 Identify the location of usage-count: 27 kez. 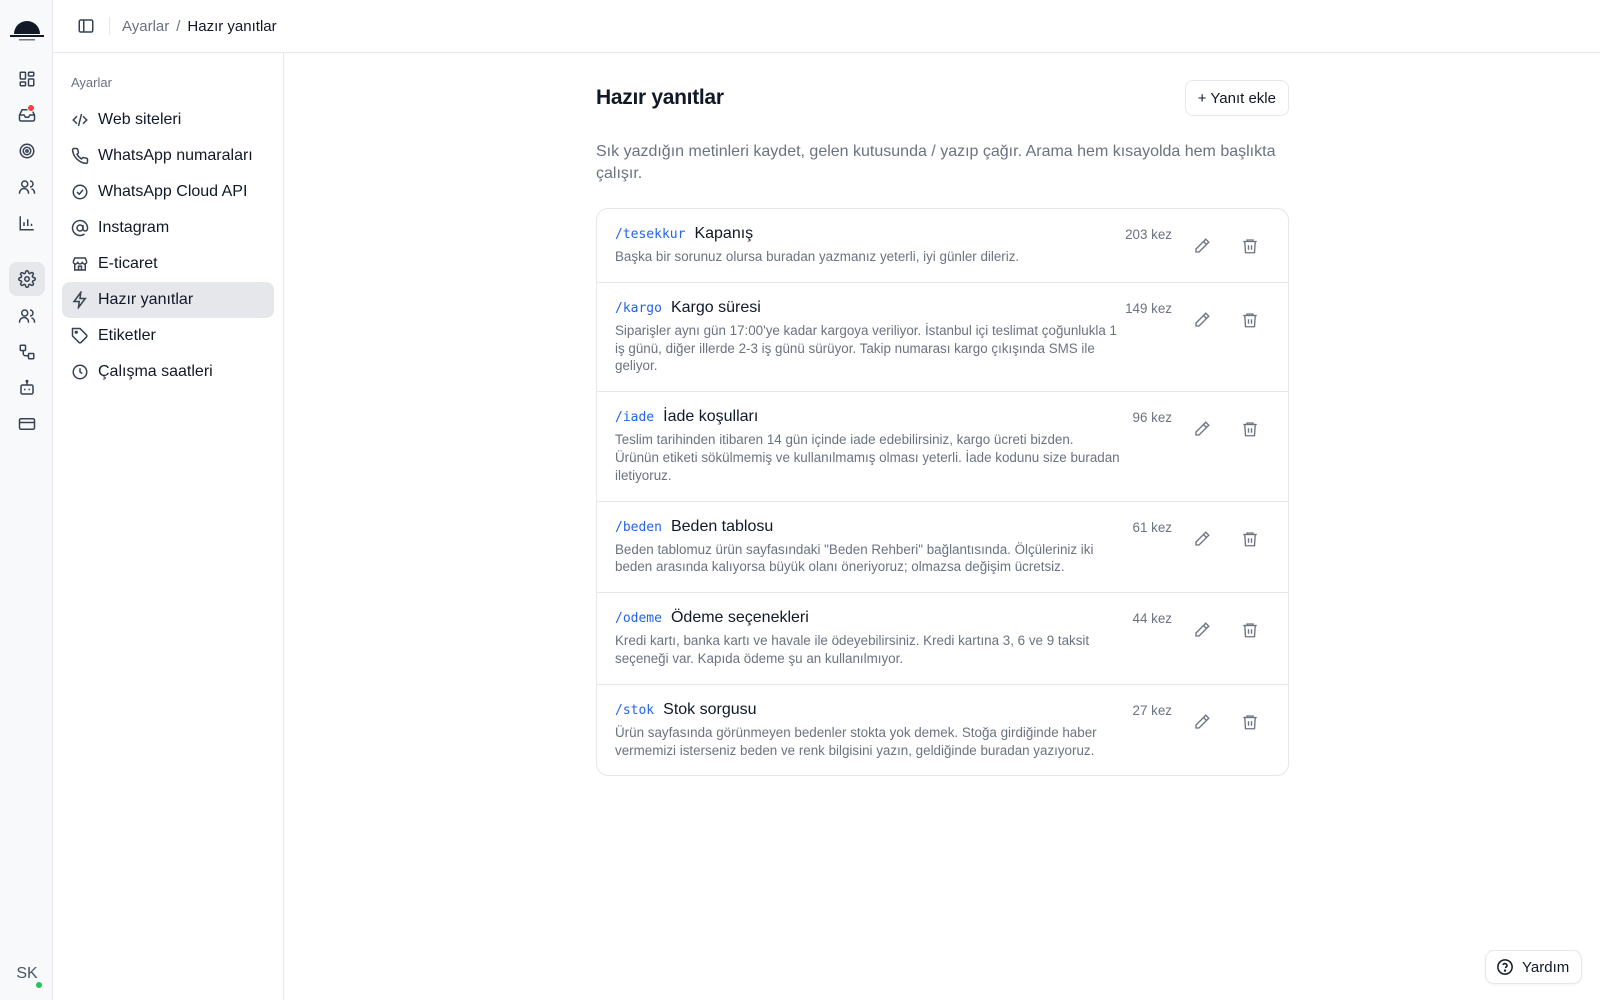
(1152, 710).